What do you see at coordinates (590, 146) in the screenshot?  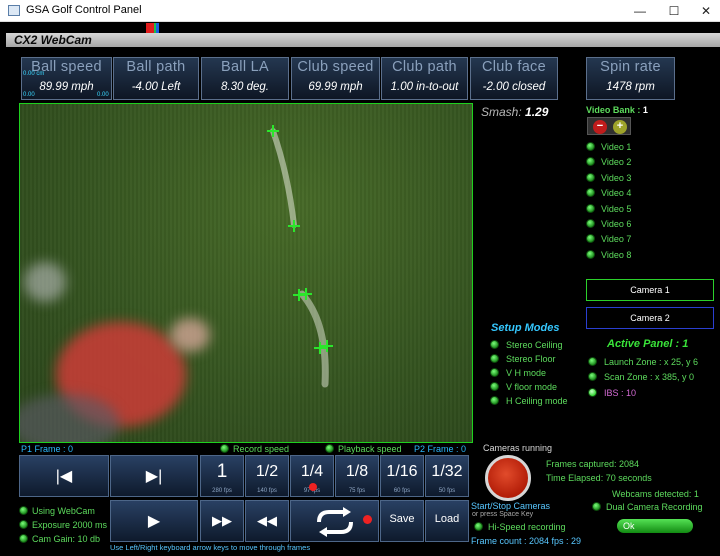 I see `video-1-indicator` at bounding box center [590, 146].